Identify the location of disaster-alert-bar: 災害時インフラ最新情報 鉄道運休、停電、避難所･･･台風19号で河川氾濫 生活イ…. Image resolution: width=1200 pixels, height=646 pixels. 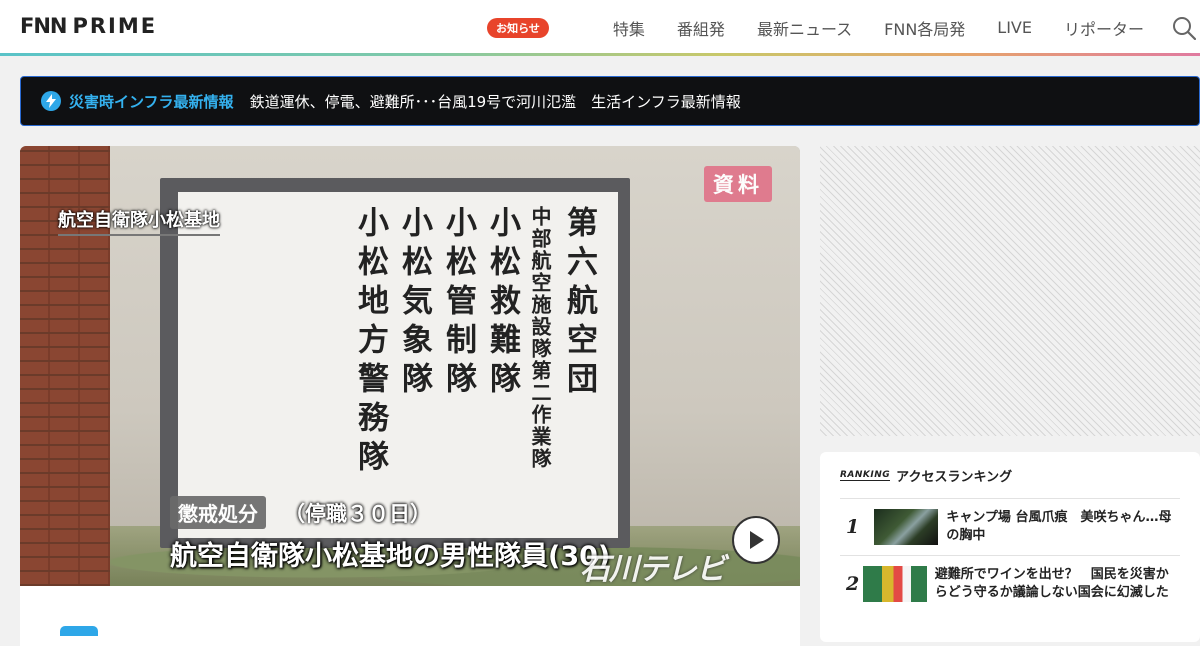
(610, 101).